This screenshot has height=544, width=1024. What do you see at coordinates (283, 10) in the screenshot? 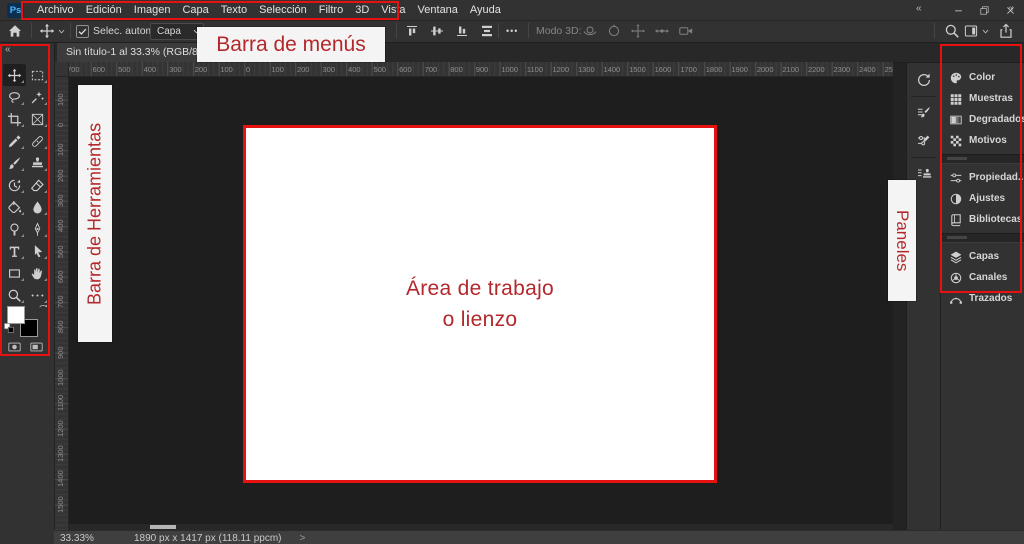
I see `menu-item-selección: Selección` at bounding box center [283, 10].